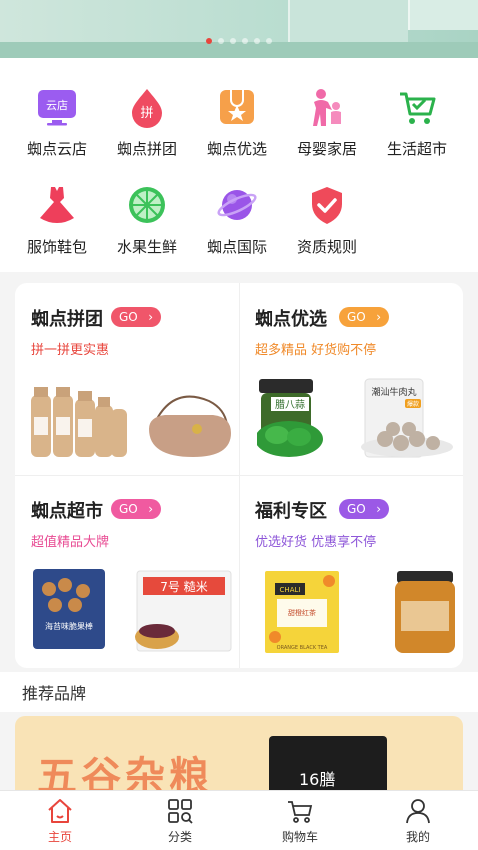 The width and height of the screenshot is (478, 850). Describe the element at coordinates (67, 511) in the screenshot. I see `promo-title: 蜘点超市` at that location.